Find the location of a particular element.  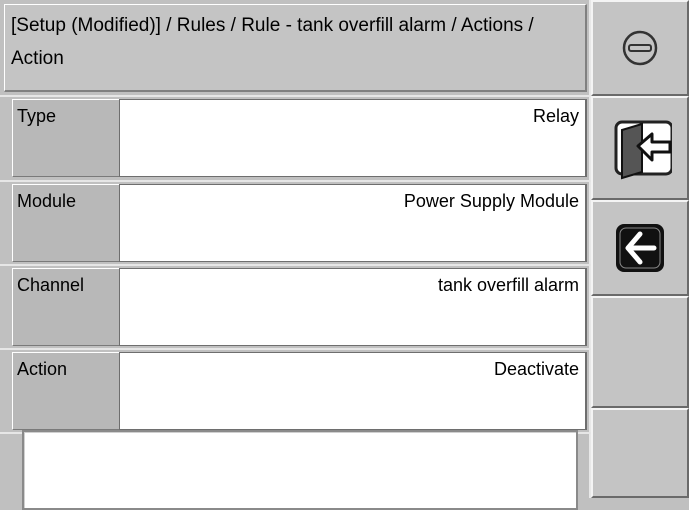

field-row-action: Action Deactivate is located at coordinates (299, 391).